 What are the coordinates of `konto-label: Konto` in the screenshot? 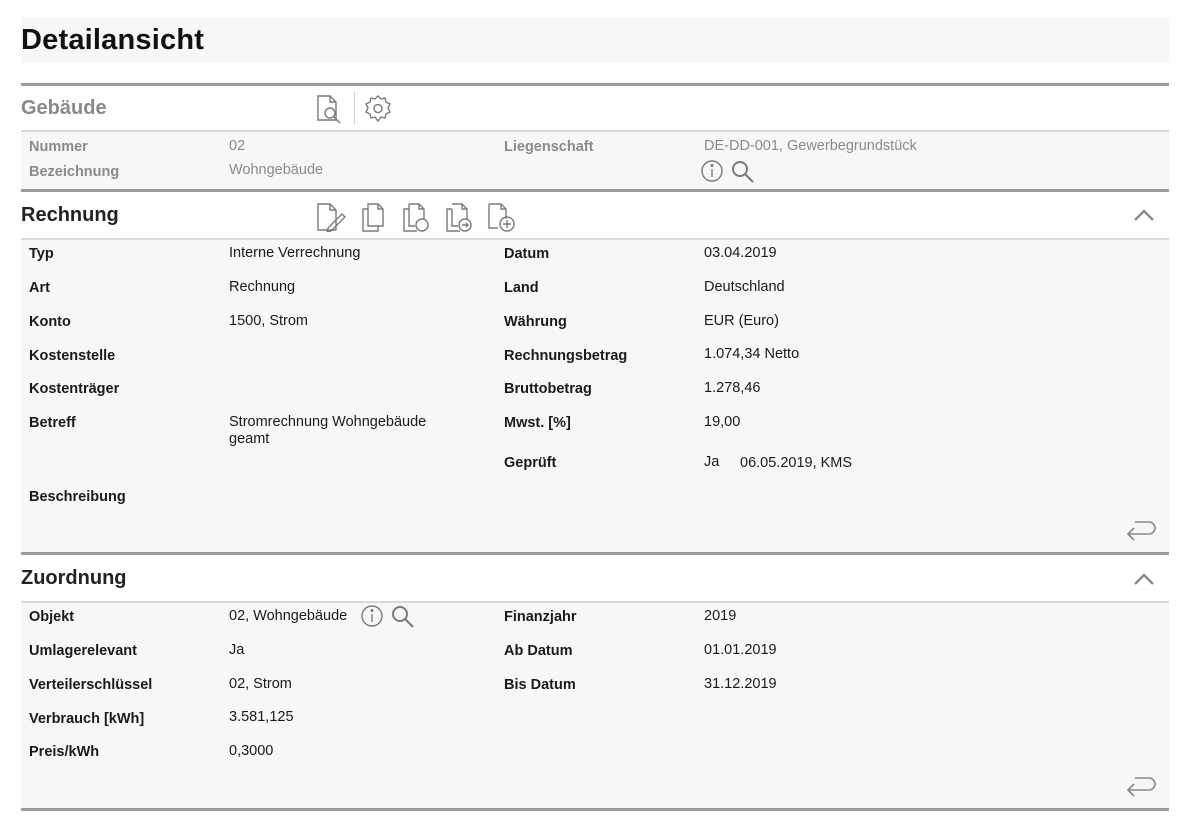 It's located at (50, 322).